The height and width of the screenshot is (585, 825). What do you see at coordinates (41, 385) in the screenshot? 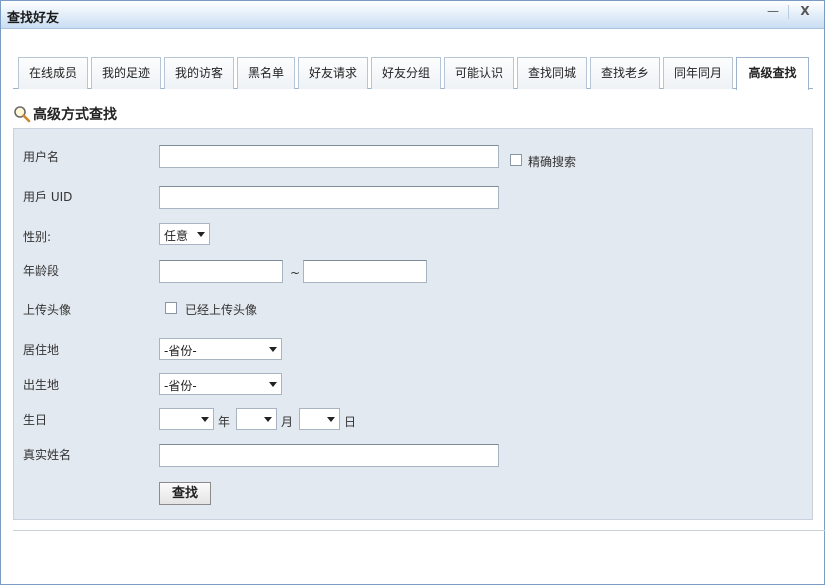
I see `birthplace-label: 出生地` at bounding box center [41, 385].